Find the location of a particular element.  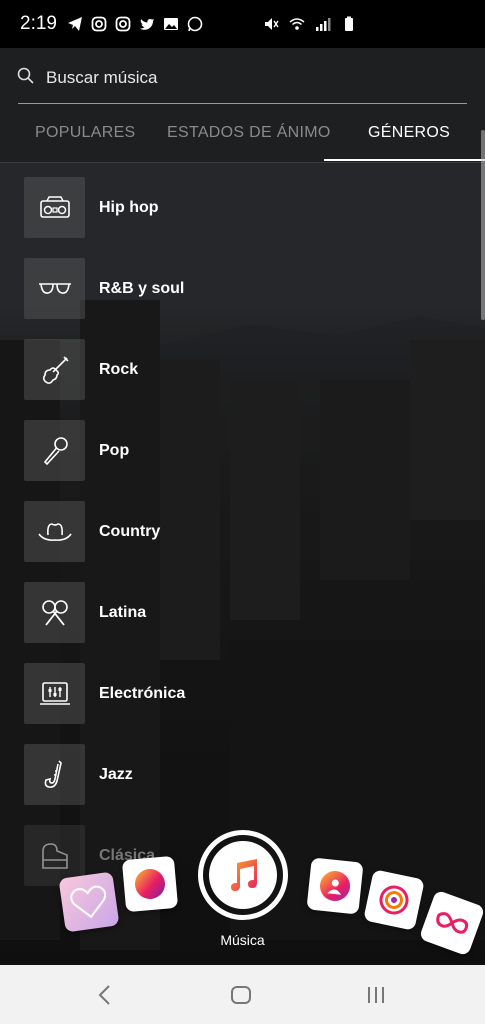

gallery-icon is located at coordinates (170, 24).